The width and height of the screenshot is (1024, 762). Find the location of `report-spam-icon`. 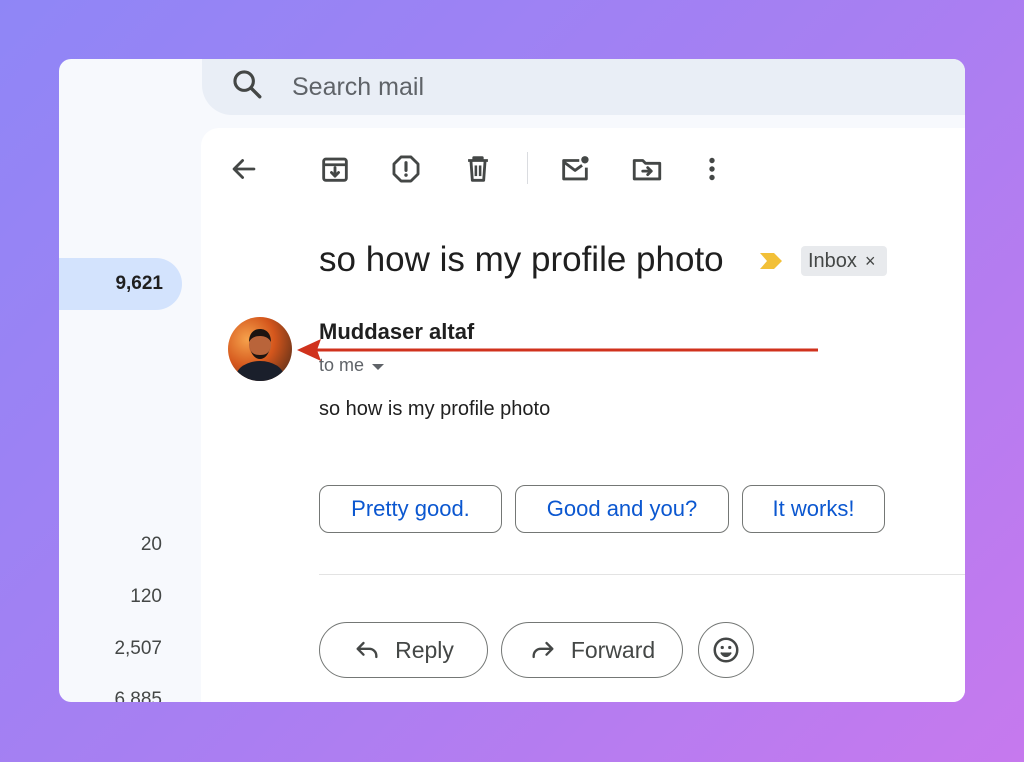

report-spam-icon is located at coordinates (406, 169).